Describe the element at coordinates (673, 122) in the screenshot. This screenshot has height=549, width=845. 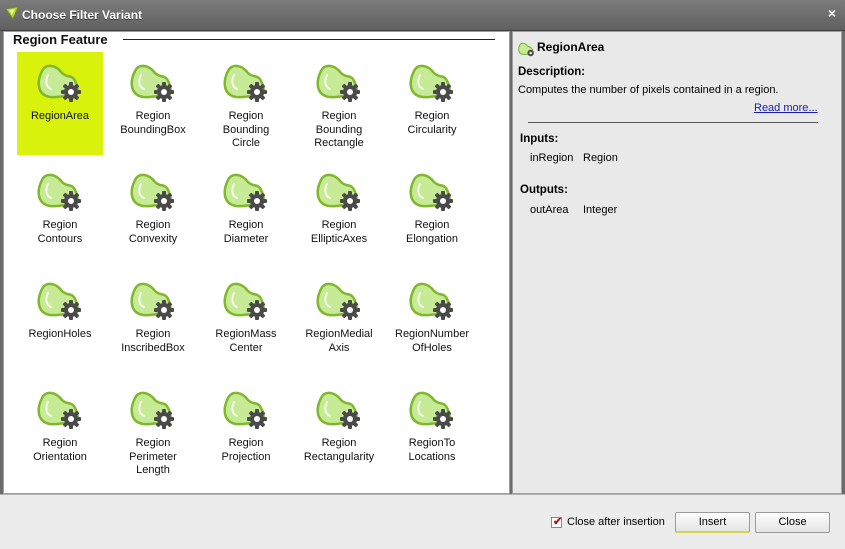
I see `details-divider` at that location.